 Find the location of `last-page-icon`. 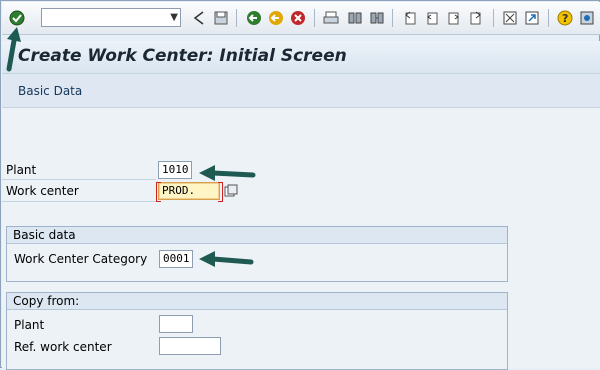

last-page-icon is located at coordinates (476, 18).